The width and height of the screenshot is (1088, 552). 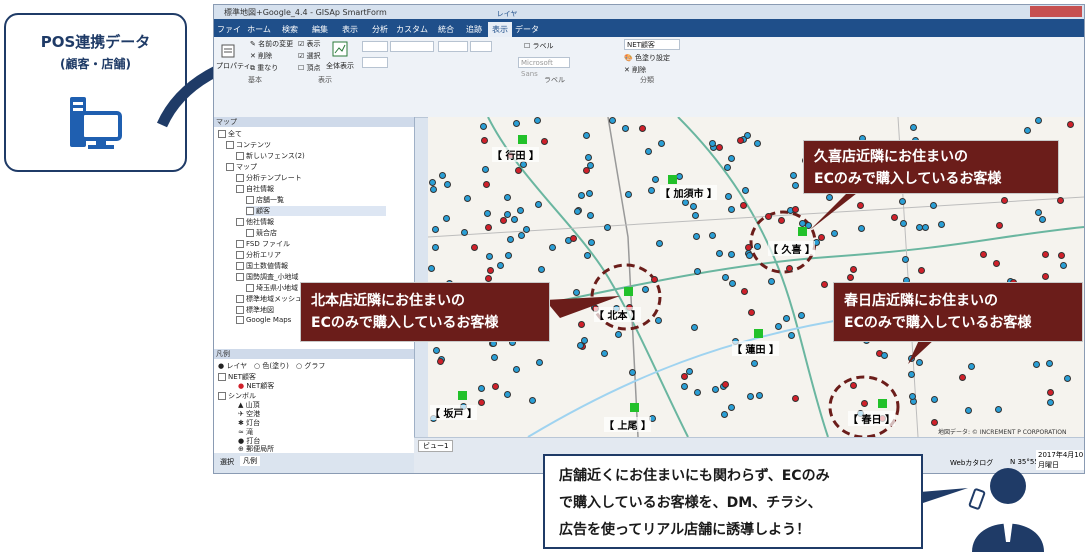 I want to click on callout-line: 春日店近隣にお住まいの, so click(x=921, y=301).